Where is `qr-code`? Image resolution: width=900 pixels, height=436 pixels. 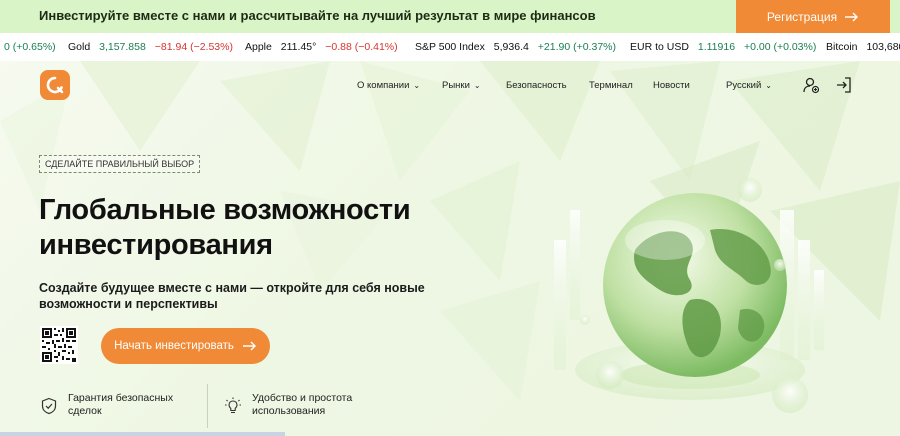 qr-code is located at coordinates (59, 345).